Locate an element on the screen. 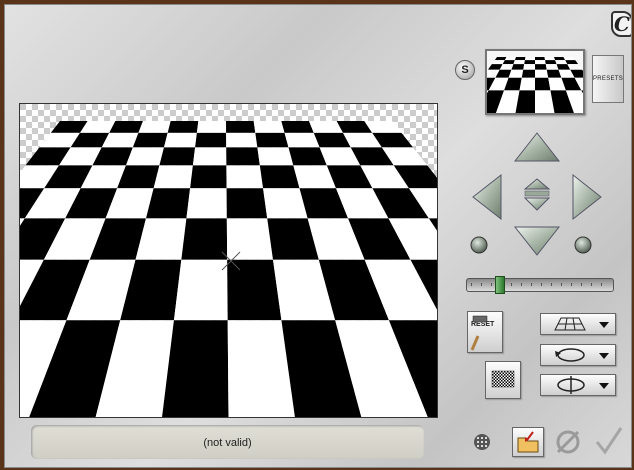 Image resolution: width=634 pixels, height=470 pixels. arrow-left-icon is located at coordinates (487, 197).